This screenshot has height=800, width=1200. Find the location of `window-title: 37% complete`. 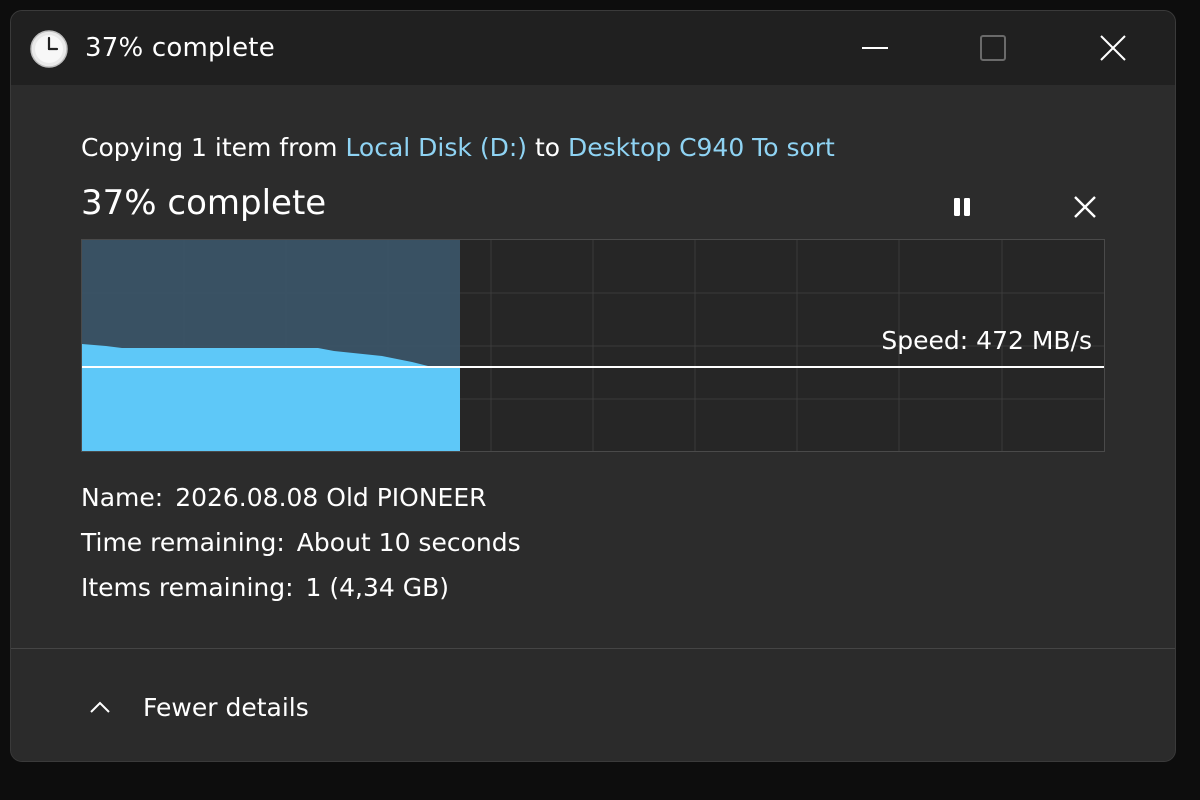

window-title: 37% complete is located at coordinates (180, 48).